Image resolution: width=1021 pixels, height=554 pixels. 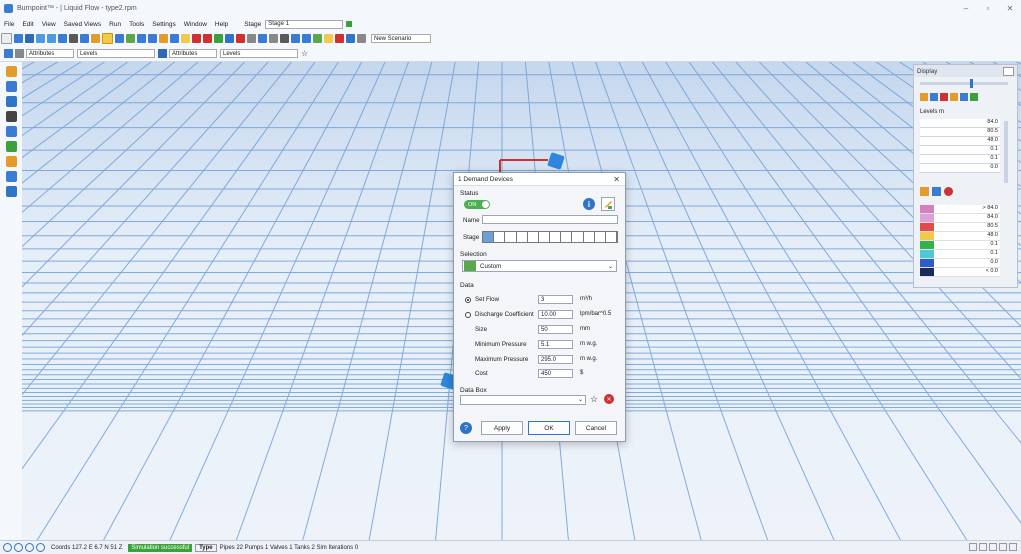 What do you see at coordinates (555, 299) in the screenshot?
I see `set-flow-field: 3` at bounding box center [555, 299].